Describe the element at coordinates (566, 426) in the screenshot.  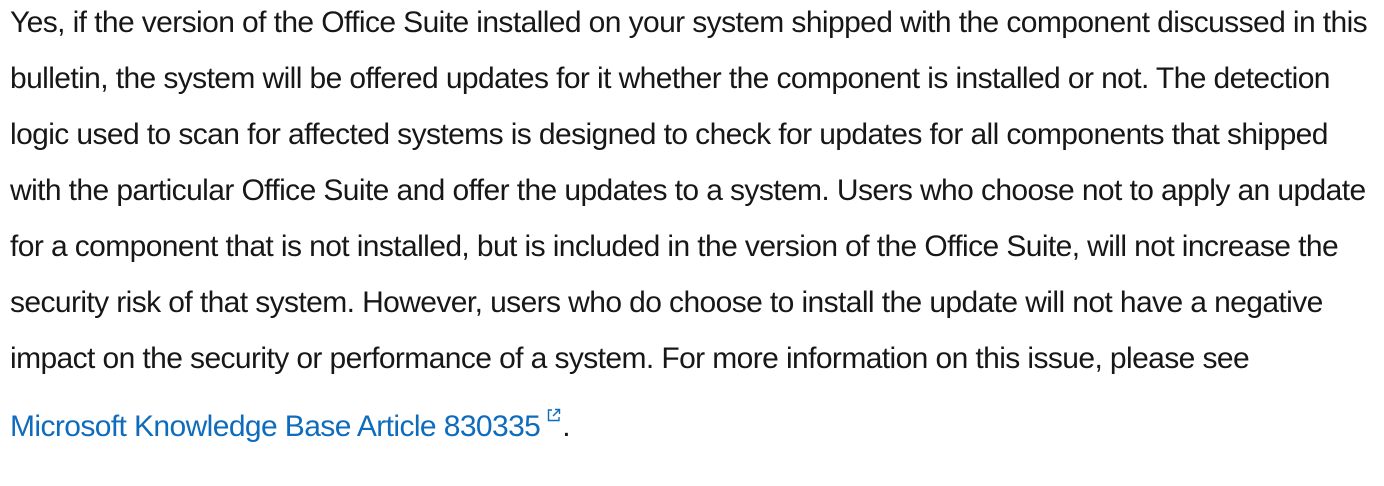
I see `trailing-period: .` at that location.